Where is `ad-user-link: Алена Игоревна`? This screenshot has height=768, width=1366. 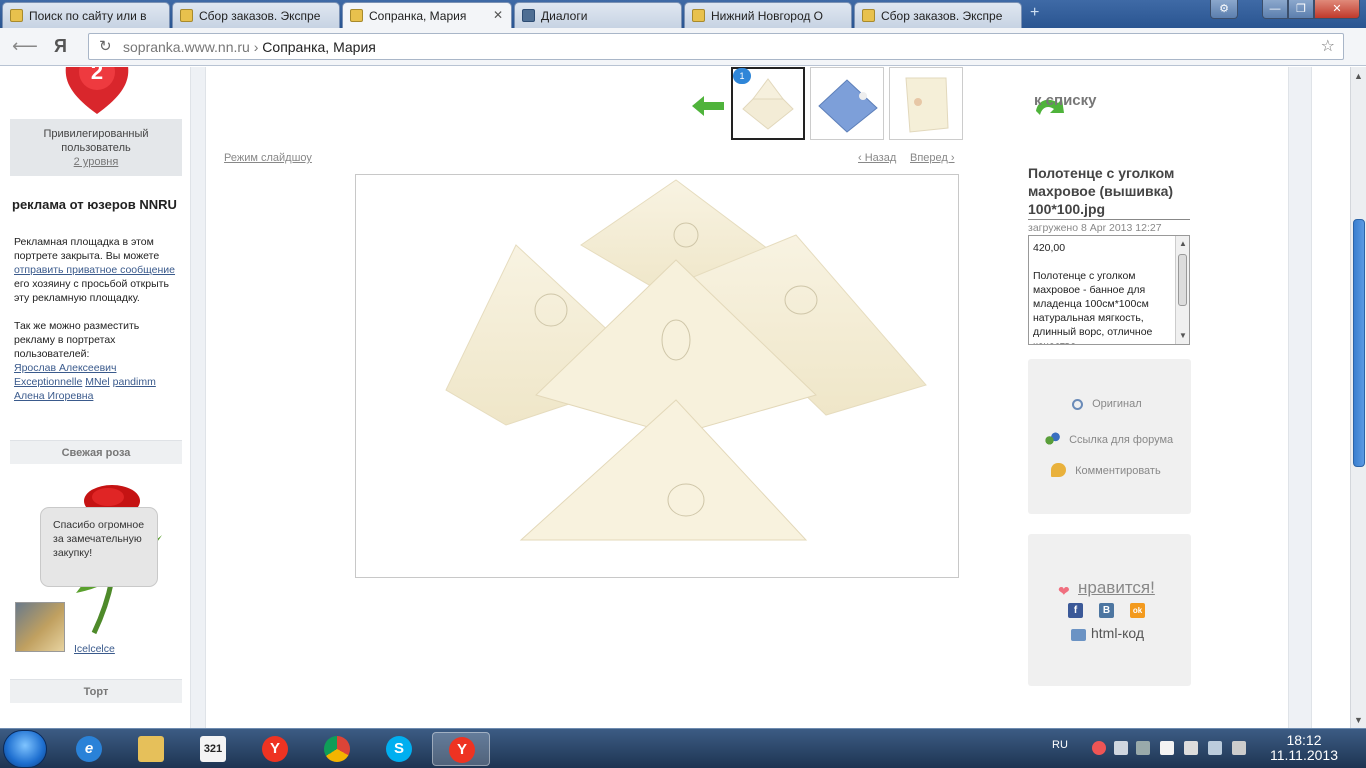 ad-user-link: Алена Игоревна is located at coordinates (53, 396).